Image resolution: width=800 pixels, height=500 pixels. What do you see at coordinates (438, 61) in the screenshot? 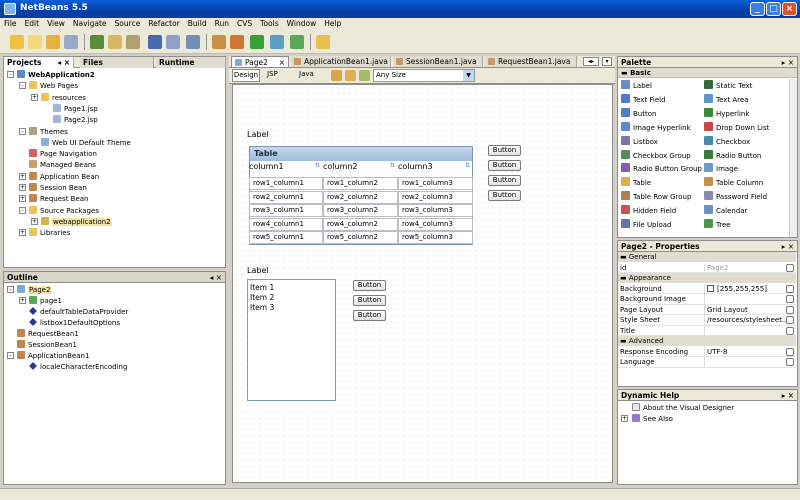
I see `tab-sessionbean1: SessionBean1.java` at bounding box center [438, 61].